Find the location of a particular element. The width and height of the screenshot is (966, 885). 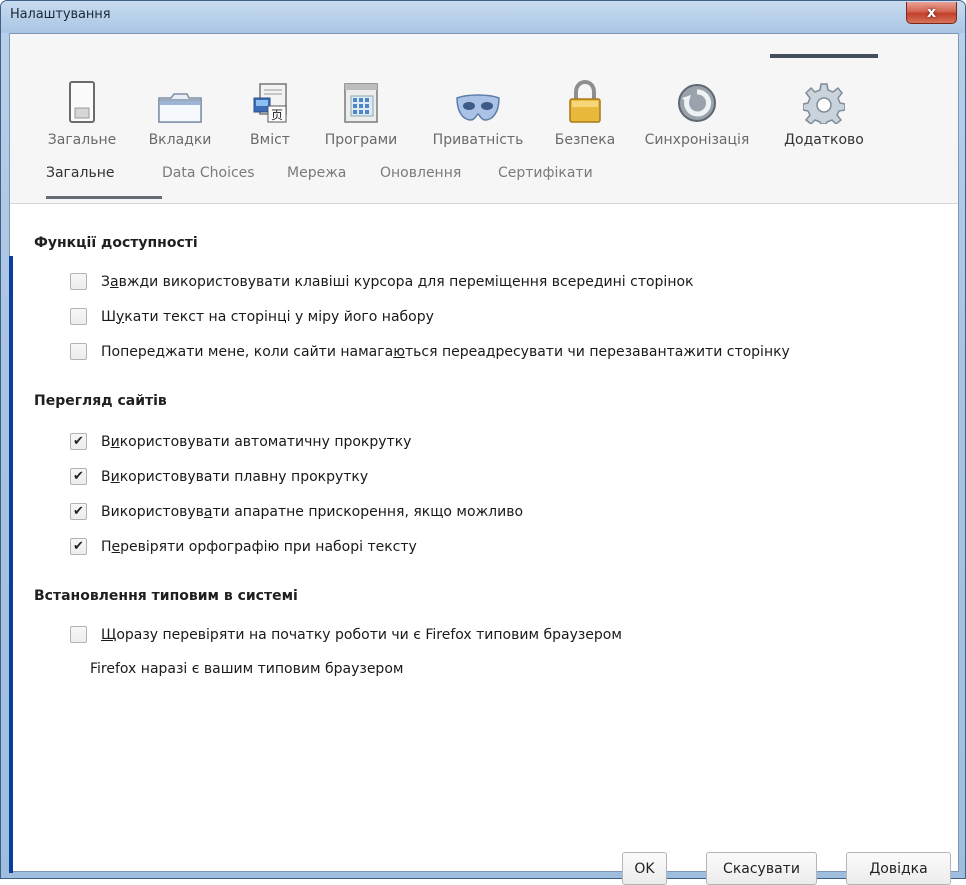

smooth-scroll-label: Використовувати плавну прокрутку is located at coordinates (235, 476).